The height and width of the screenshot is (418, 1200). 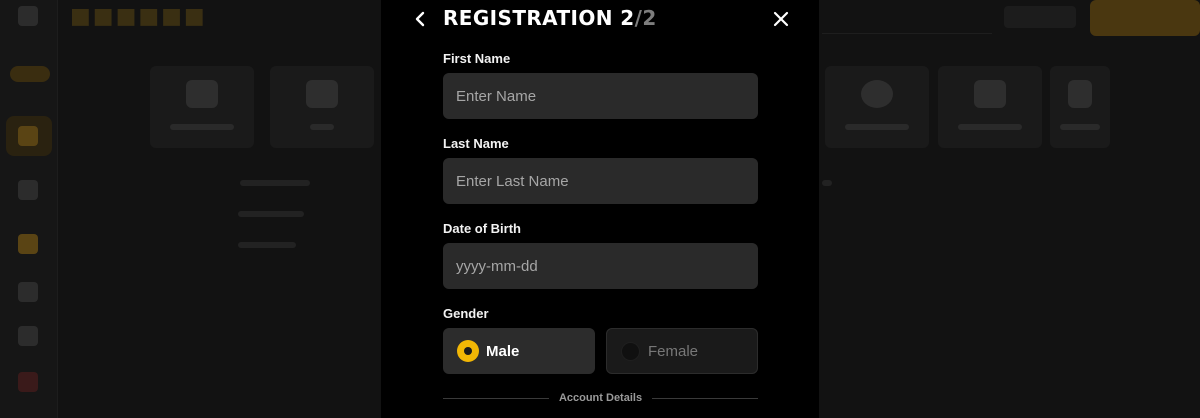 I want to click on date-of-birth-input, so click(x=600, y=266).